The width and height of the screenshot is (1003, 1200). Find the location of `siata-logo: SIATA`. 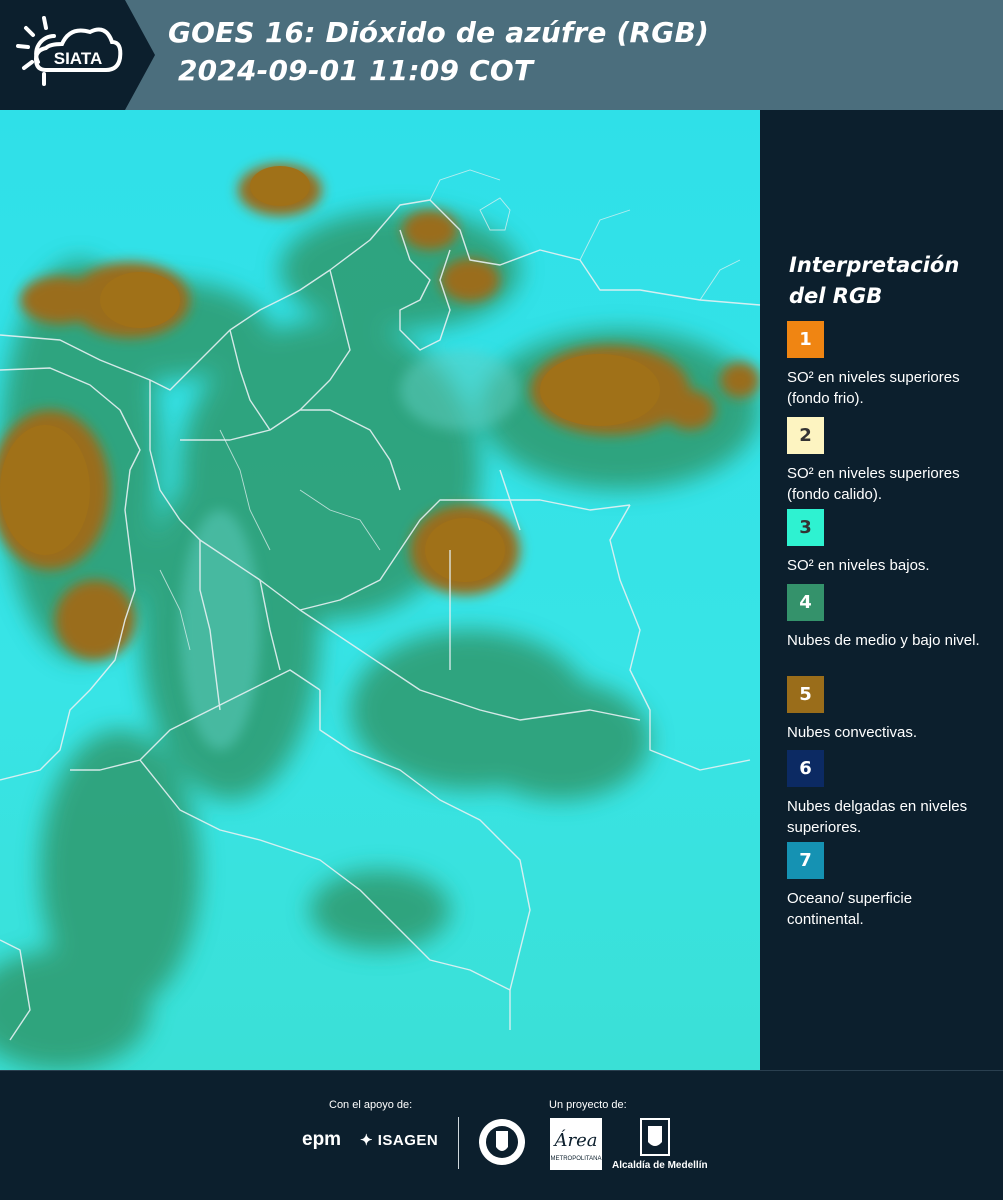

siata-logo: SIATA is located at coordinates (72, 56).